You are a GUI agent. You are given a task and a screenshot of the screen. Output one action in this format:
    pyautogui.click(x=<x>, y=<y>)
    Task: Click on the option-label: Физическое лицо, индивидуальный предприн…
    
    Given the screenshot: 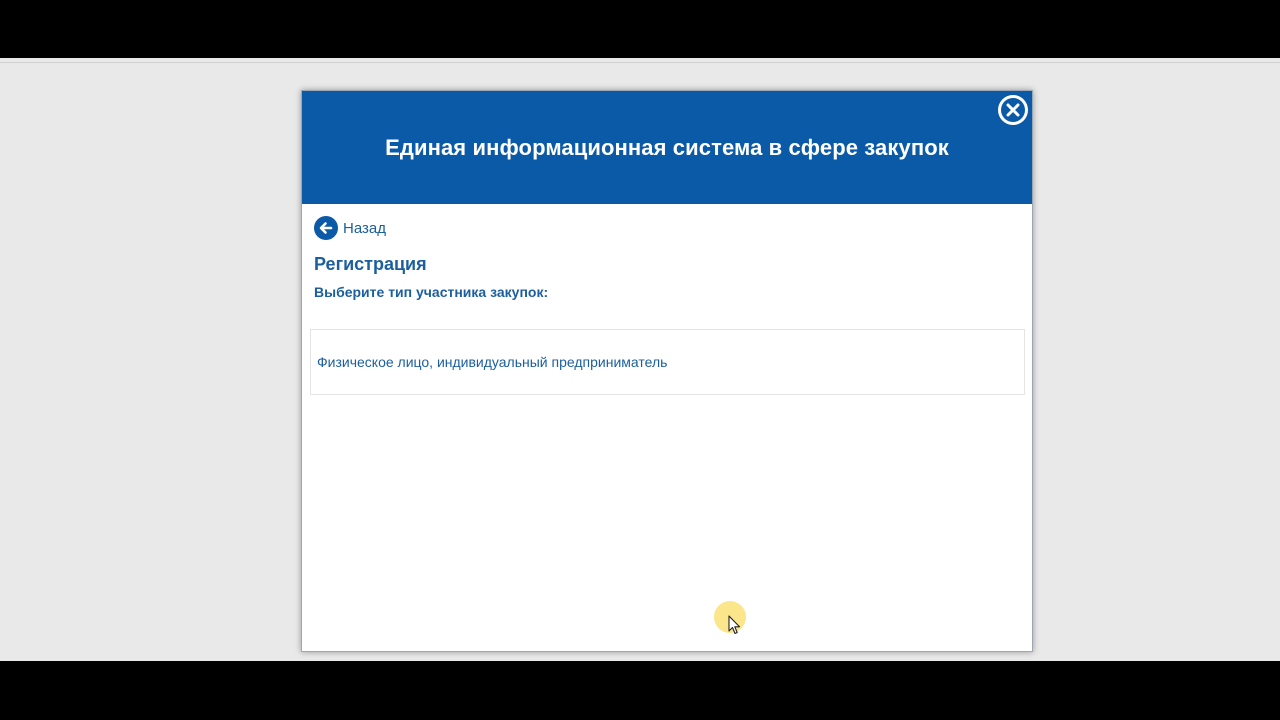 What is the action you would take?
    pyautogui.click(x=492, y=362)
    